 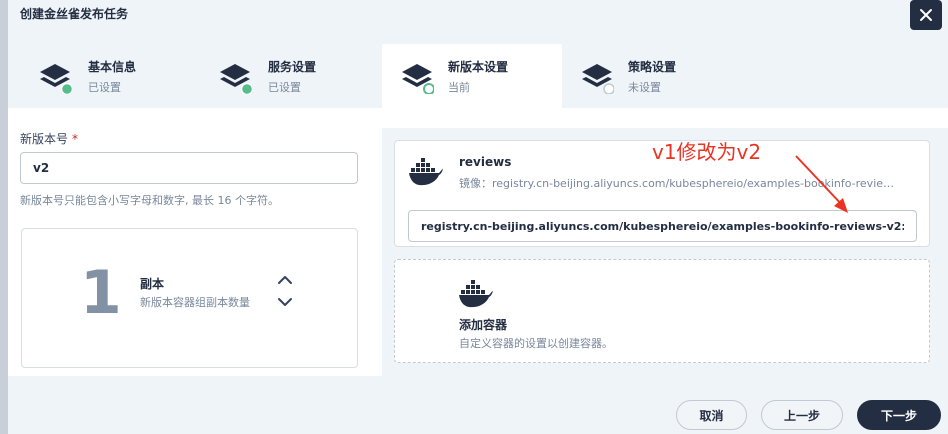 I want to click on cancel-button: 取消, so click(x=711, y=415).